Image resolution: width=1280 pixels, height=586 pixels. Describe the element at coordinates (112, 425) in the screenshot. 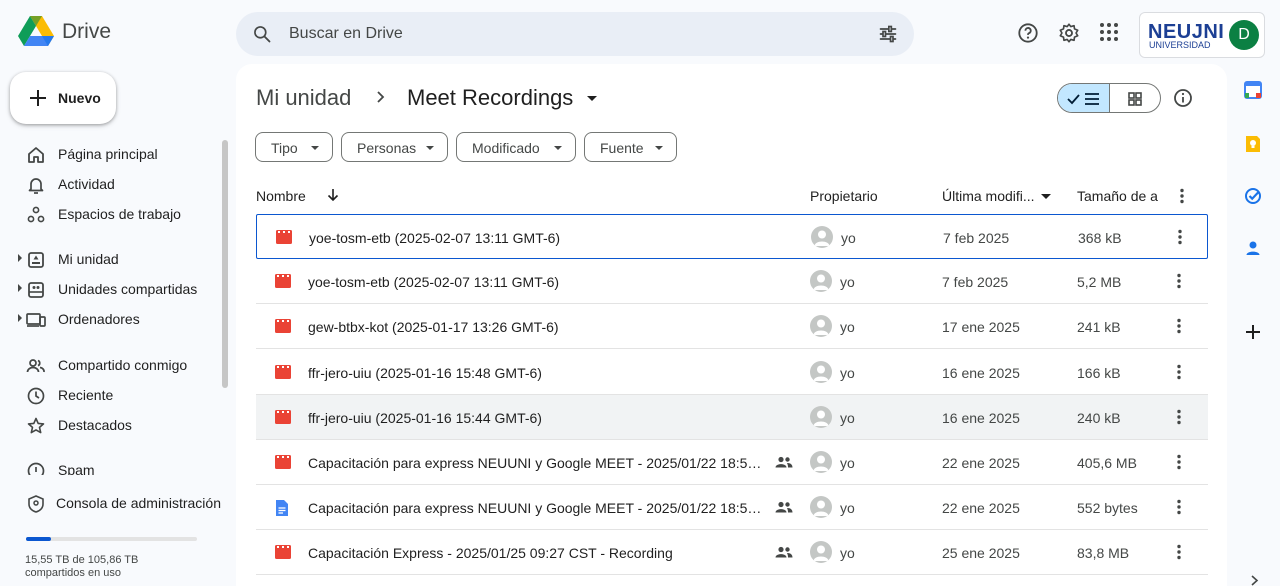

I see `nav-item-starred: Destacados` at that location.